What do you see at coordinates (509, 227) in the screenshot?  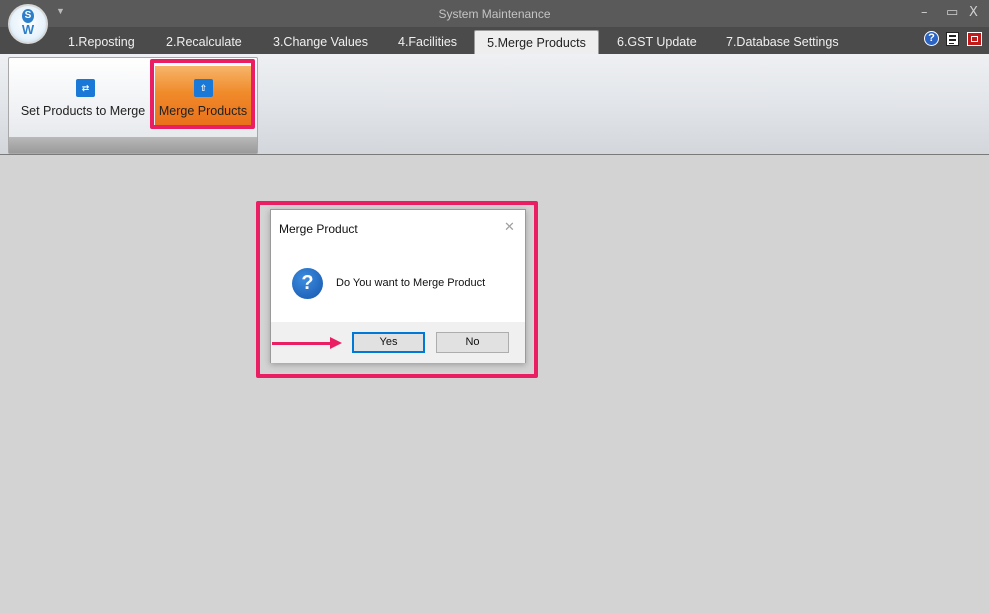 I see `dialog-close-icon: ✕` at bounding box center [509, 227].